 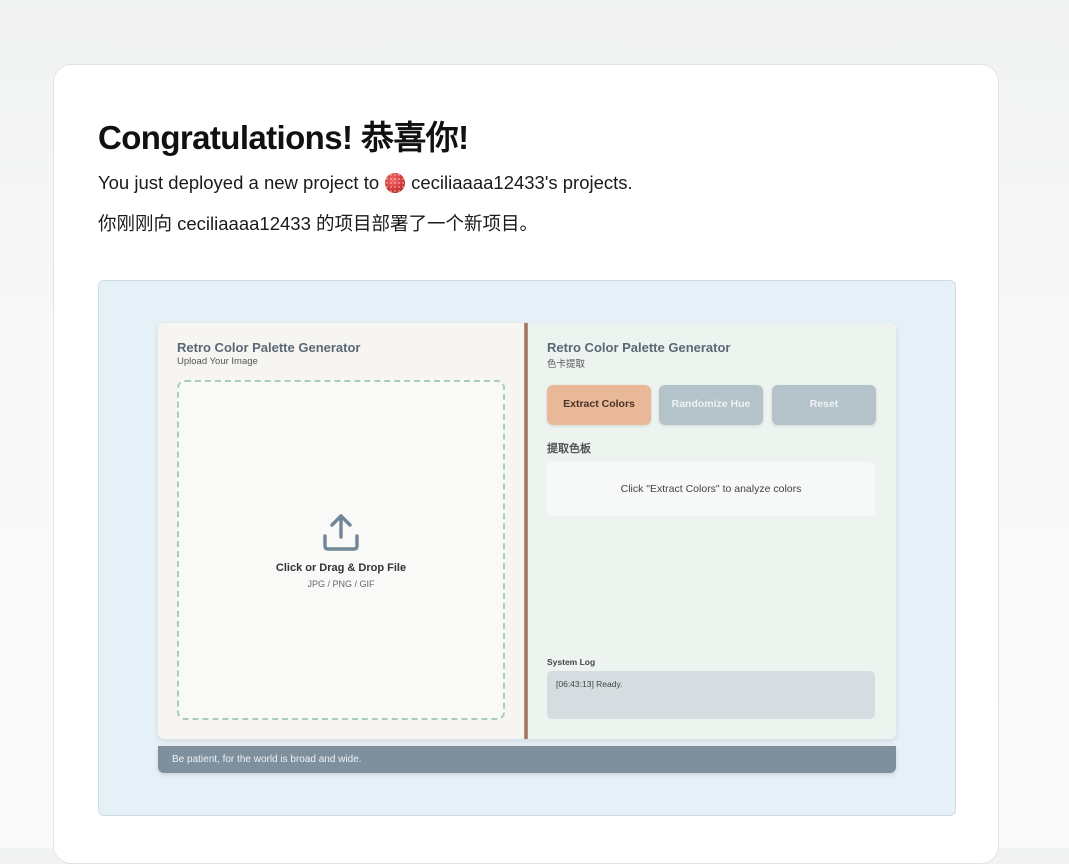 I want to click on palette-panel-title: Retro Color Palette Generator, so click(x=639, y=347).